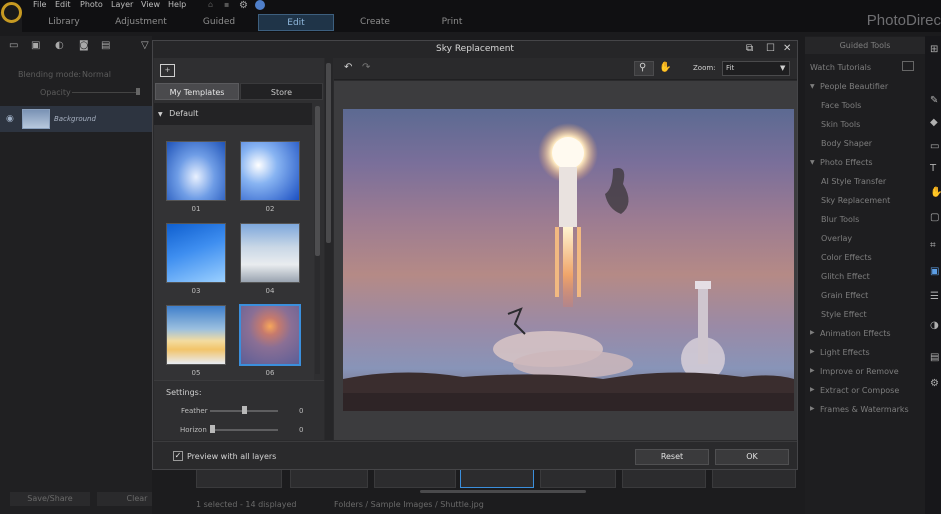 The image size is (941, 514). I want to click on maximize-icon: ☐, so click(770, 48).